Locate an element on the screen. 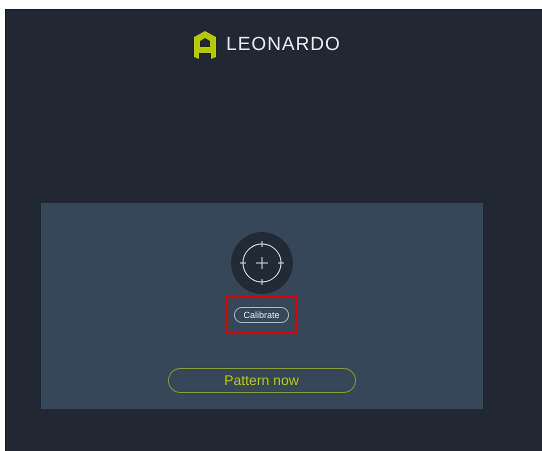 The height and width of the screenshot is (451, 542). crosshair-icon is located at coordinates (261, 263).